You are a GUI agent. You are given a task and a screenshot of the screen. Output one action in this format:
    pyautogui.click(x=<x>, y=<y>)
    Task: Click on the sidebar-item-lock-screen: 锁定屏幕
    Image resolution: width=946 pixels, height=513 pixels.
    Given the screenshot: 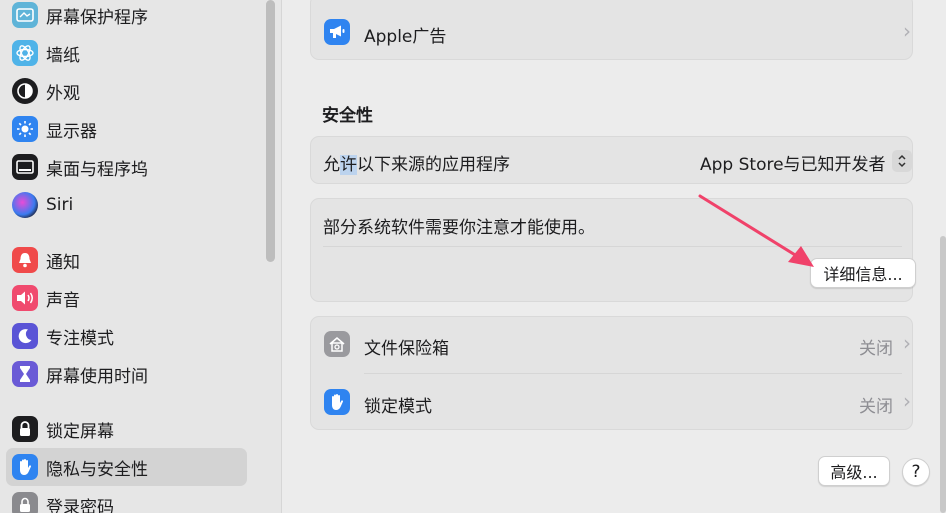 What is the action you would take?
    pyautogui.click(x=126, y=429)
    